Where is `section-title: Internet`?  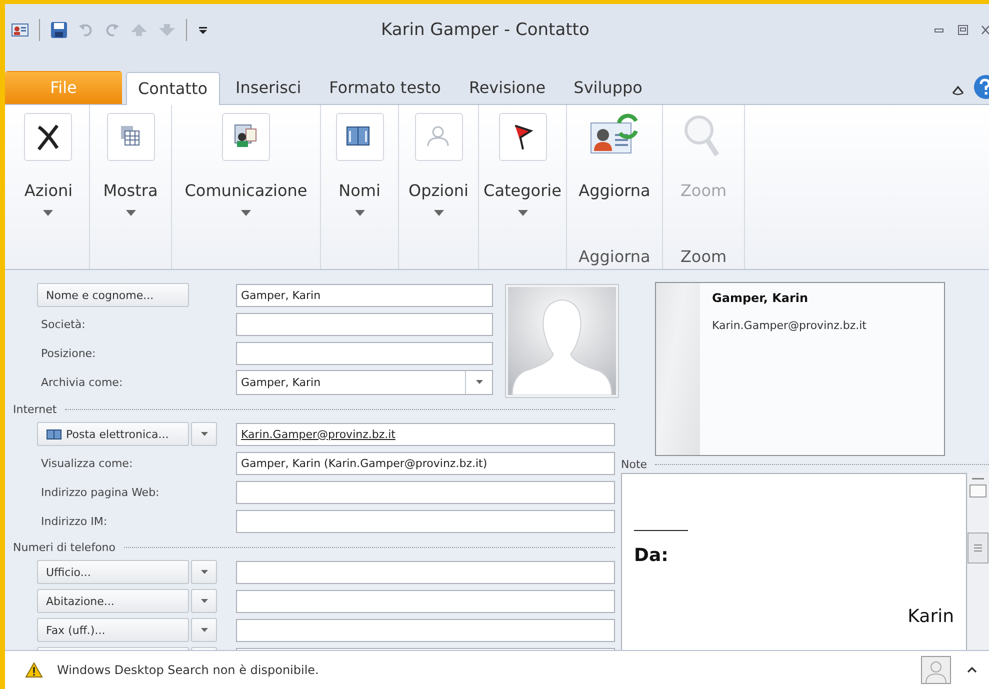 section-title: Internet is located at coordinates (35, 409).